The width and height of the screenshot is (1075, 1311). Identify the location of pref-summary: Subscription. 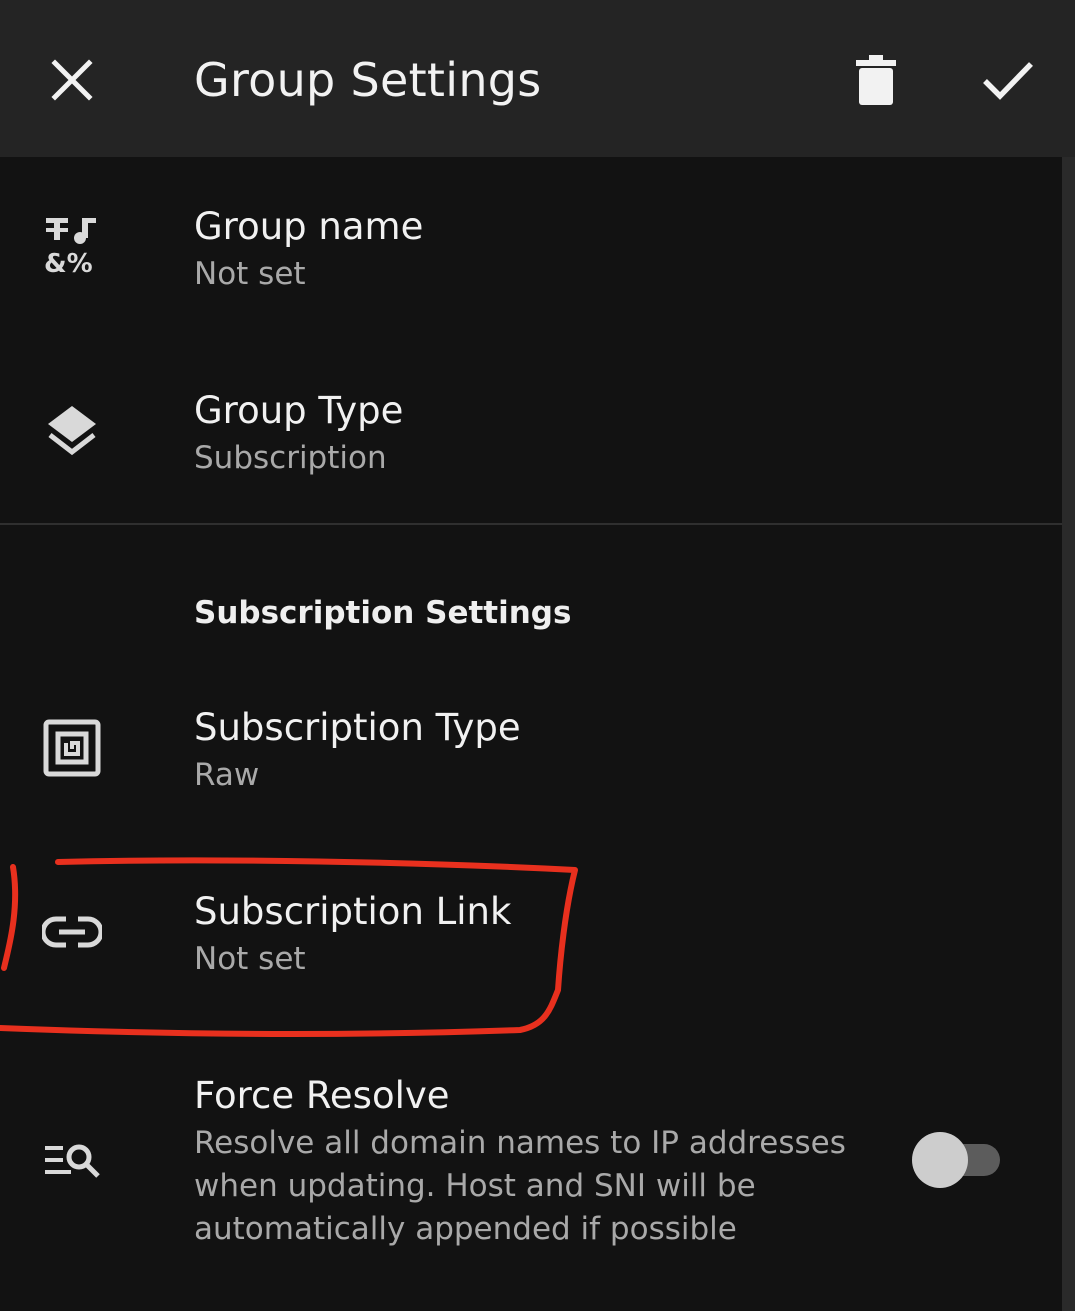
(290, 458).